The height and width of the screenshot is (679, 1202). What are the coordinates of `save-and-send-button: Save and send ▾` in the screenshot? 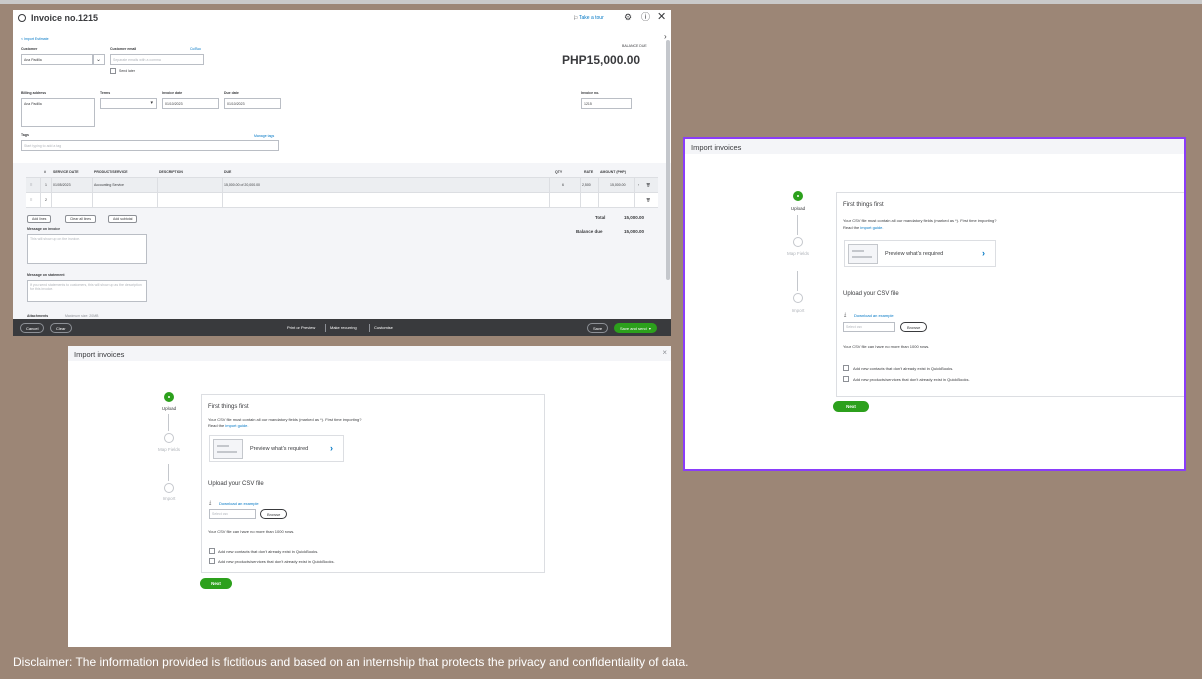 It's located at (635, 328).